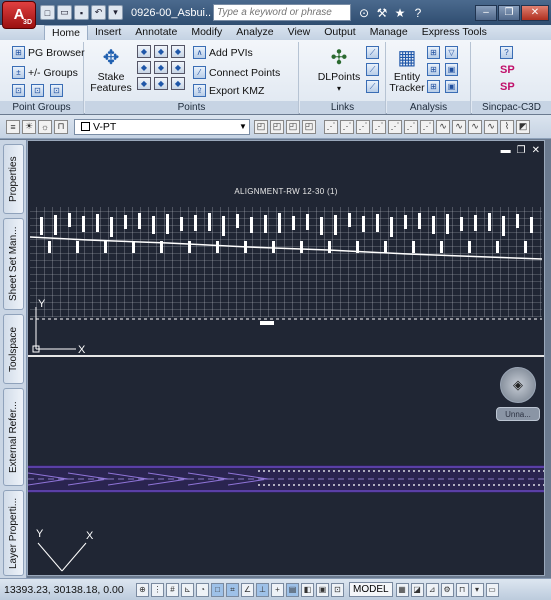  What do you see at coordinates (299, 32) in the screenshot?
I see `tab-view: View` at bounding box center [299, 32].